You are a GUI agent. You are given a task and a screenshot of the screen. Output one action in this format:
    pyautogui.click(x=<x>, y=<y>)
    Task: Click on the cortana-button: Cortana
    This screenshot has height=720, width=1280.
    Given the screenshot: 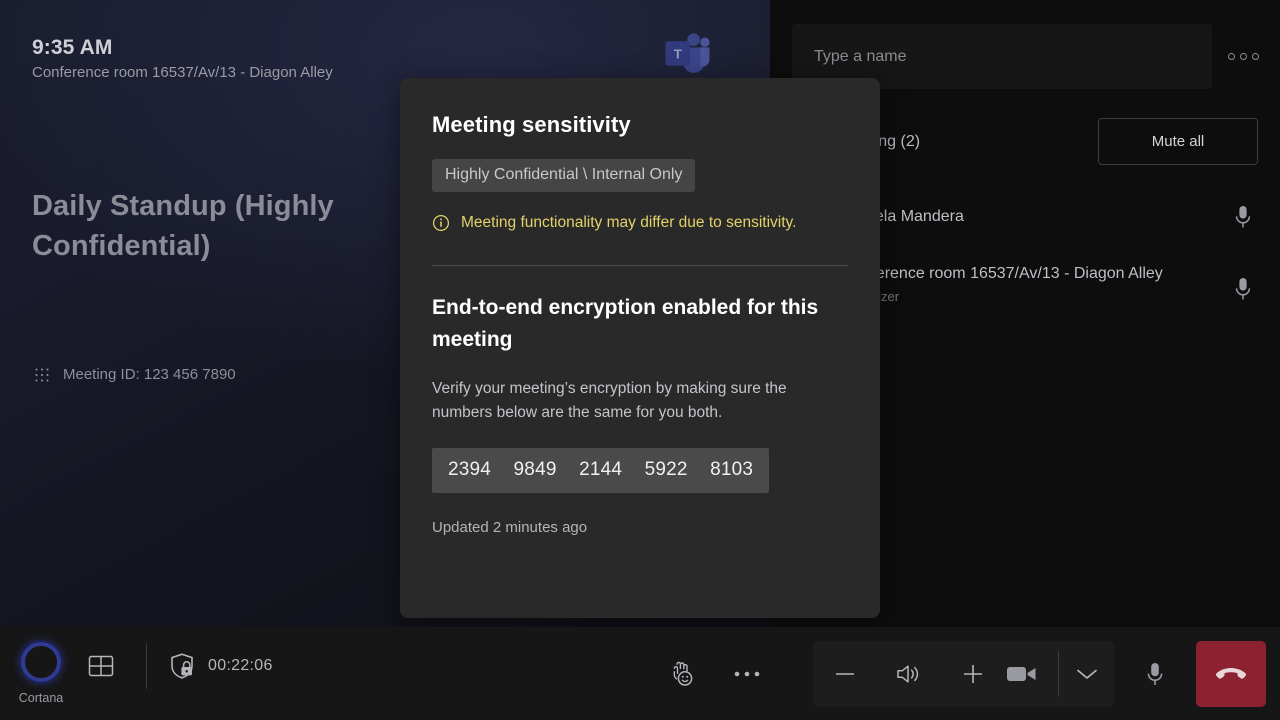 What is the action you would take?
    pyautogui.click(x=41, y=673)
    